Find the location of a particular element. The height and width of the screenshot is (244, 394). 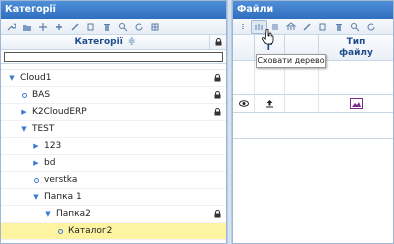

upload-icon is located at coordinates (270, 103).